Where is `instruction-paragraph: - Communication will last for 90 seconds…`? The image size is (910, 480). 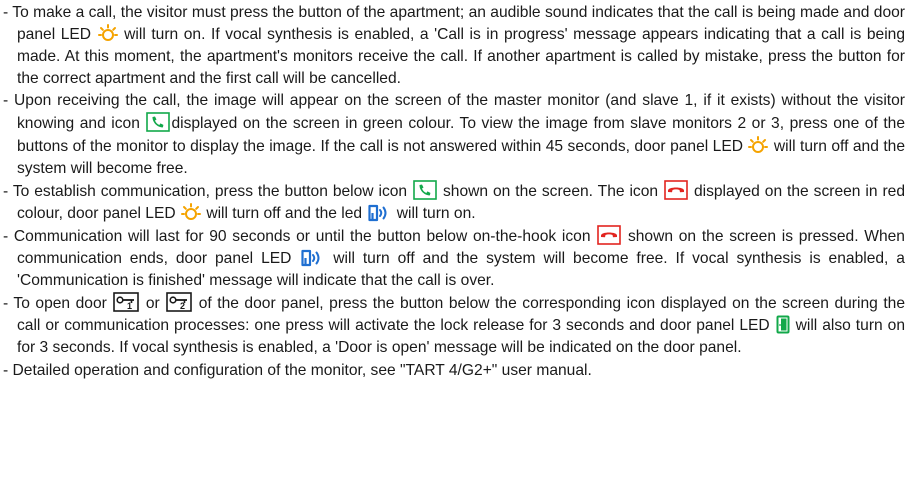 instruction-paragraph: - Communication will last for 90 seconds… is located at coordinates (454, 258).